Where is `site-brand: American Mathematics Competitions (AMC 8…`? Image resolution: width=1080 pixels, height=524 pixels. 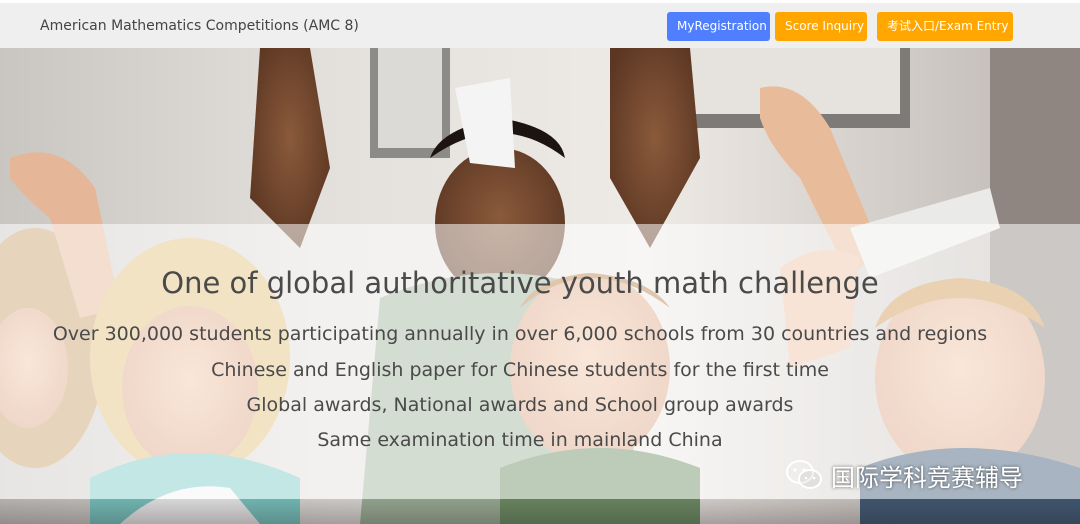 site-brand: American Mathematics Competitions (AMC 8… is located at coordinates (199, 26).